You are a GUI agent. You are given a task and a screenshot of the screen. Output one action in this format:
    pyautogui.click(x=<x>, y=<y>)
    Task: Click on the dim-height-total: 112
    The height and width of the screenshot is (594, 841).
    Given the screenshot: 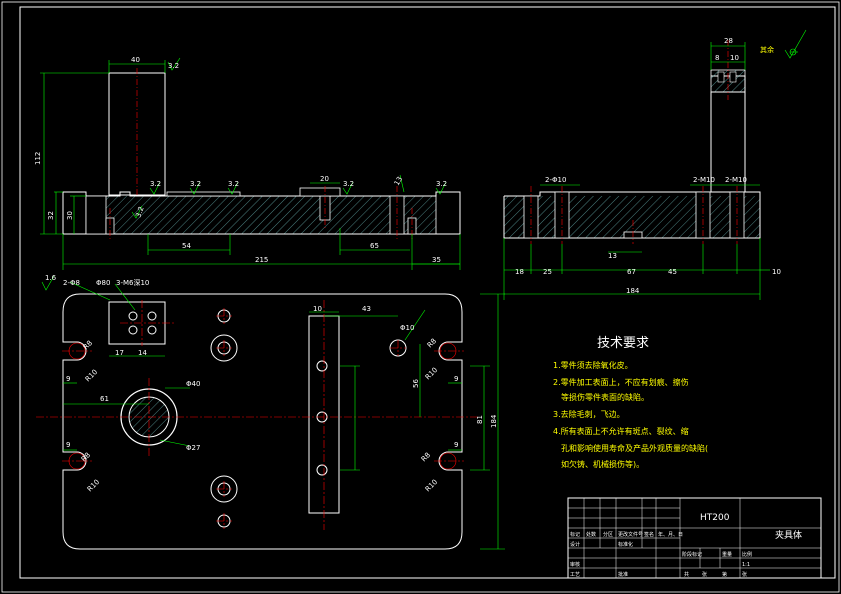 What is the action you would take?
    pyautogui.click(x=38, y=158)
    